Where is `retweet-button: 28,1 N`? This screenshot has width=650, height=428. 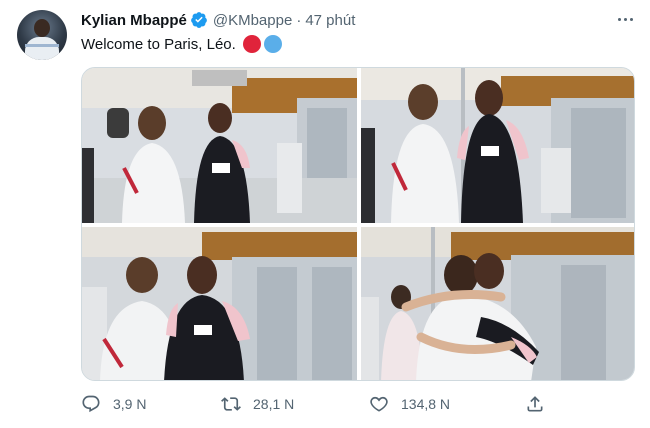 retweet-button: 28,1 N is located at coordinates (257, 404).